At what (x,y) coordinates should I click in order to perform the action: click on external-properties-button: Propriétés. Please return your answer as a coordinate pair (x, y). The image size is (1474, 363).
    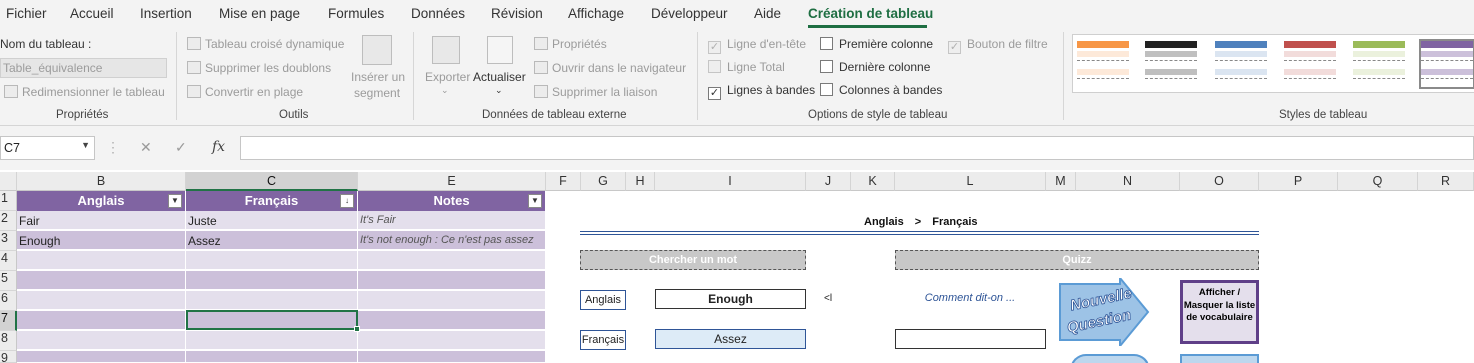
    Looking at the image, I should click on (570, 44).